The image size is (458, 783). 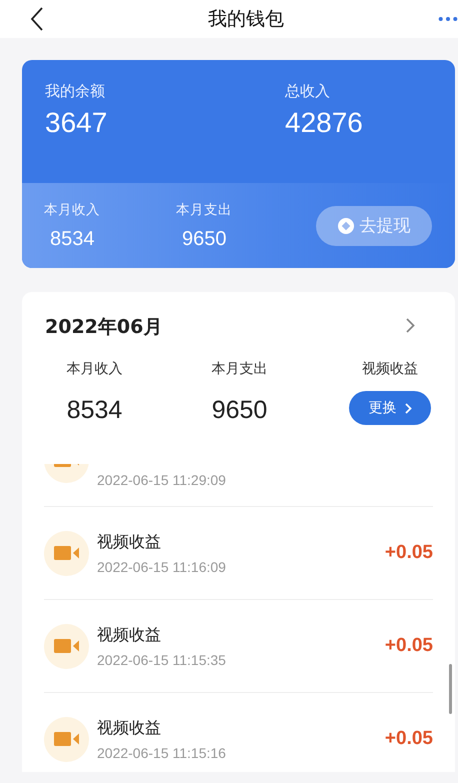 I want to click on transaction-time: 2022-06-15 11:15:16, so click(x=162, y=752).